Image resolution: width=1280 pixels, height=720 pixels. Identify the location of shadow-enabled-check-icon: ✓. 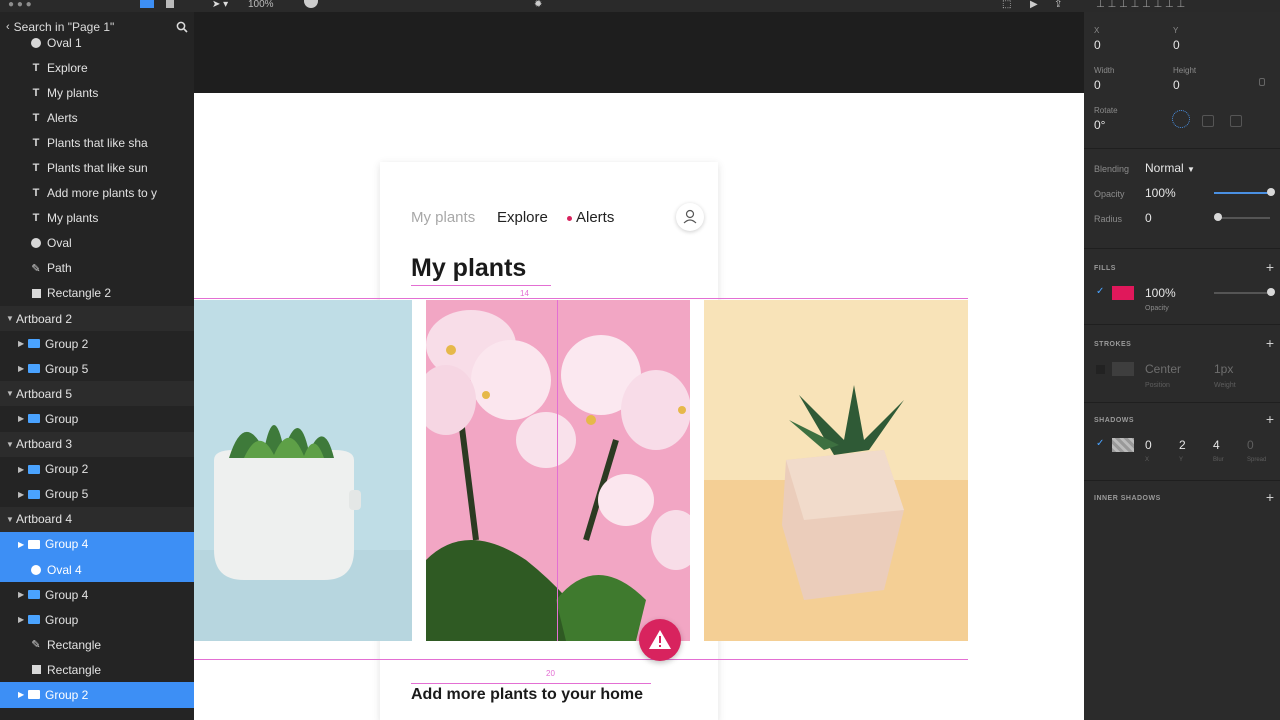
(1100, 443).